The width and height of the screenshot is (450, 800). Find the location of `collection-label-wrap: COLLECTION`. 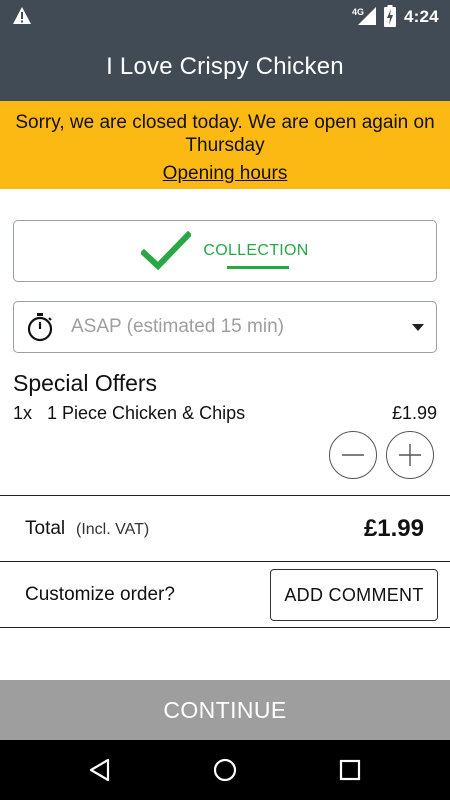

collection-label-wrap: COLLECTION is located at coordinates (256, 255).